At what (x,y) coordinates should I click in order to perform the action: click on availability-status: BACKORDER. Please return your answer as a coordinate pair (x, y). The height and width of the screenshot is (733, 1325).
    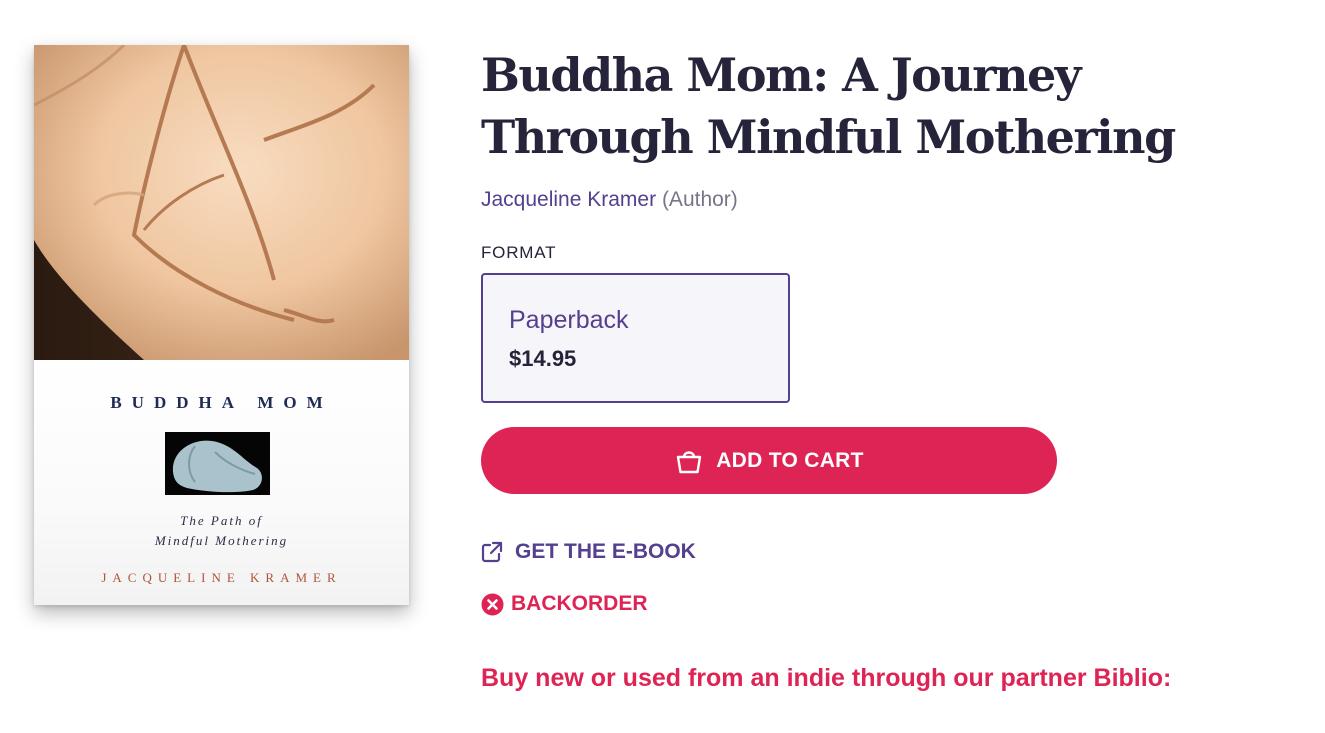
    Looking at the image, I should click on (564, 604).